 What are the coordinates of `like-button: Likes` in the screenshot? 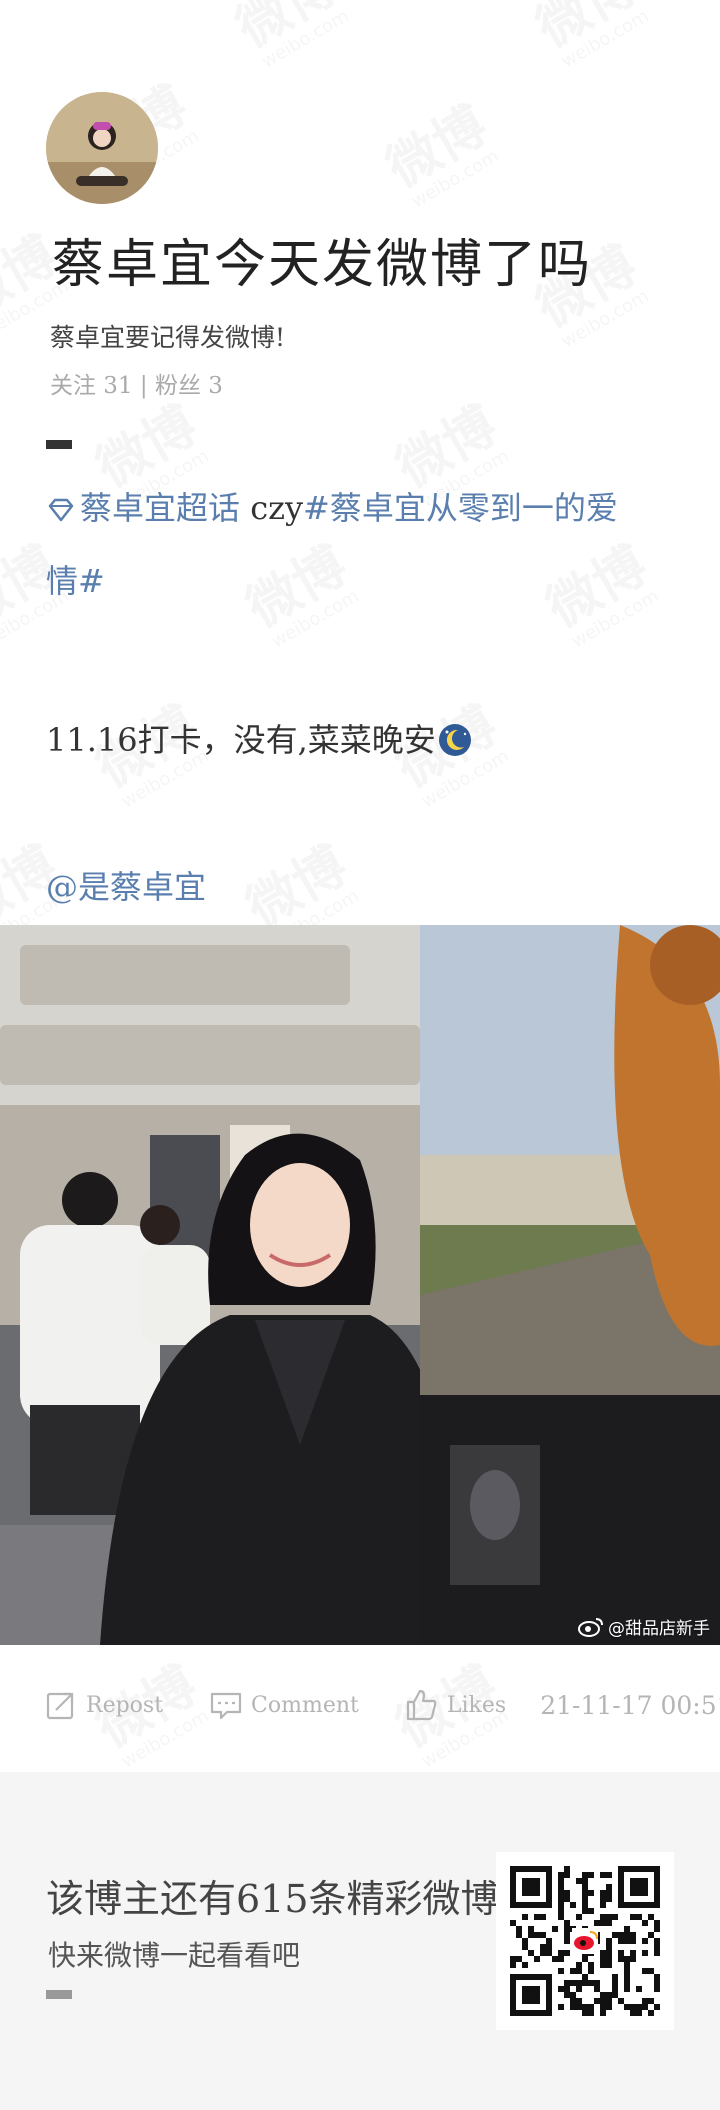 It's located at (455, 1705).